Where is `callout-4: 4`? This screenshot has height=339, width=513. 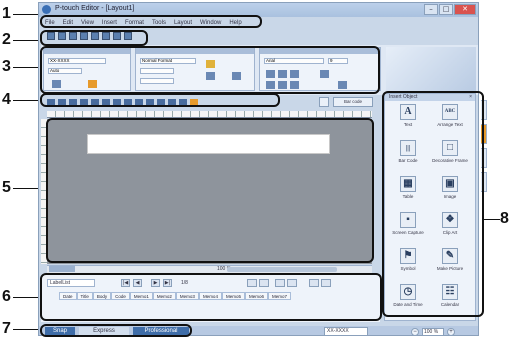 callout-4: 4 is located at coordinates (6, 99).